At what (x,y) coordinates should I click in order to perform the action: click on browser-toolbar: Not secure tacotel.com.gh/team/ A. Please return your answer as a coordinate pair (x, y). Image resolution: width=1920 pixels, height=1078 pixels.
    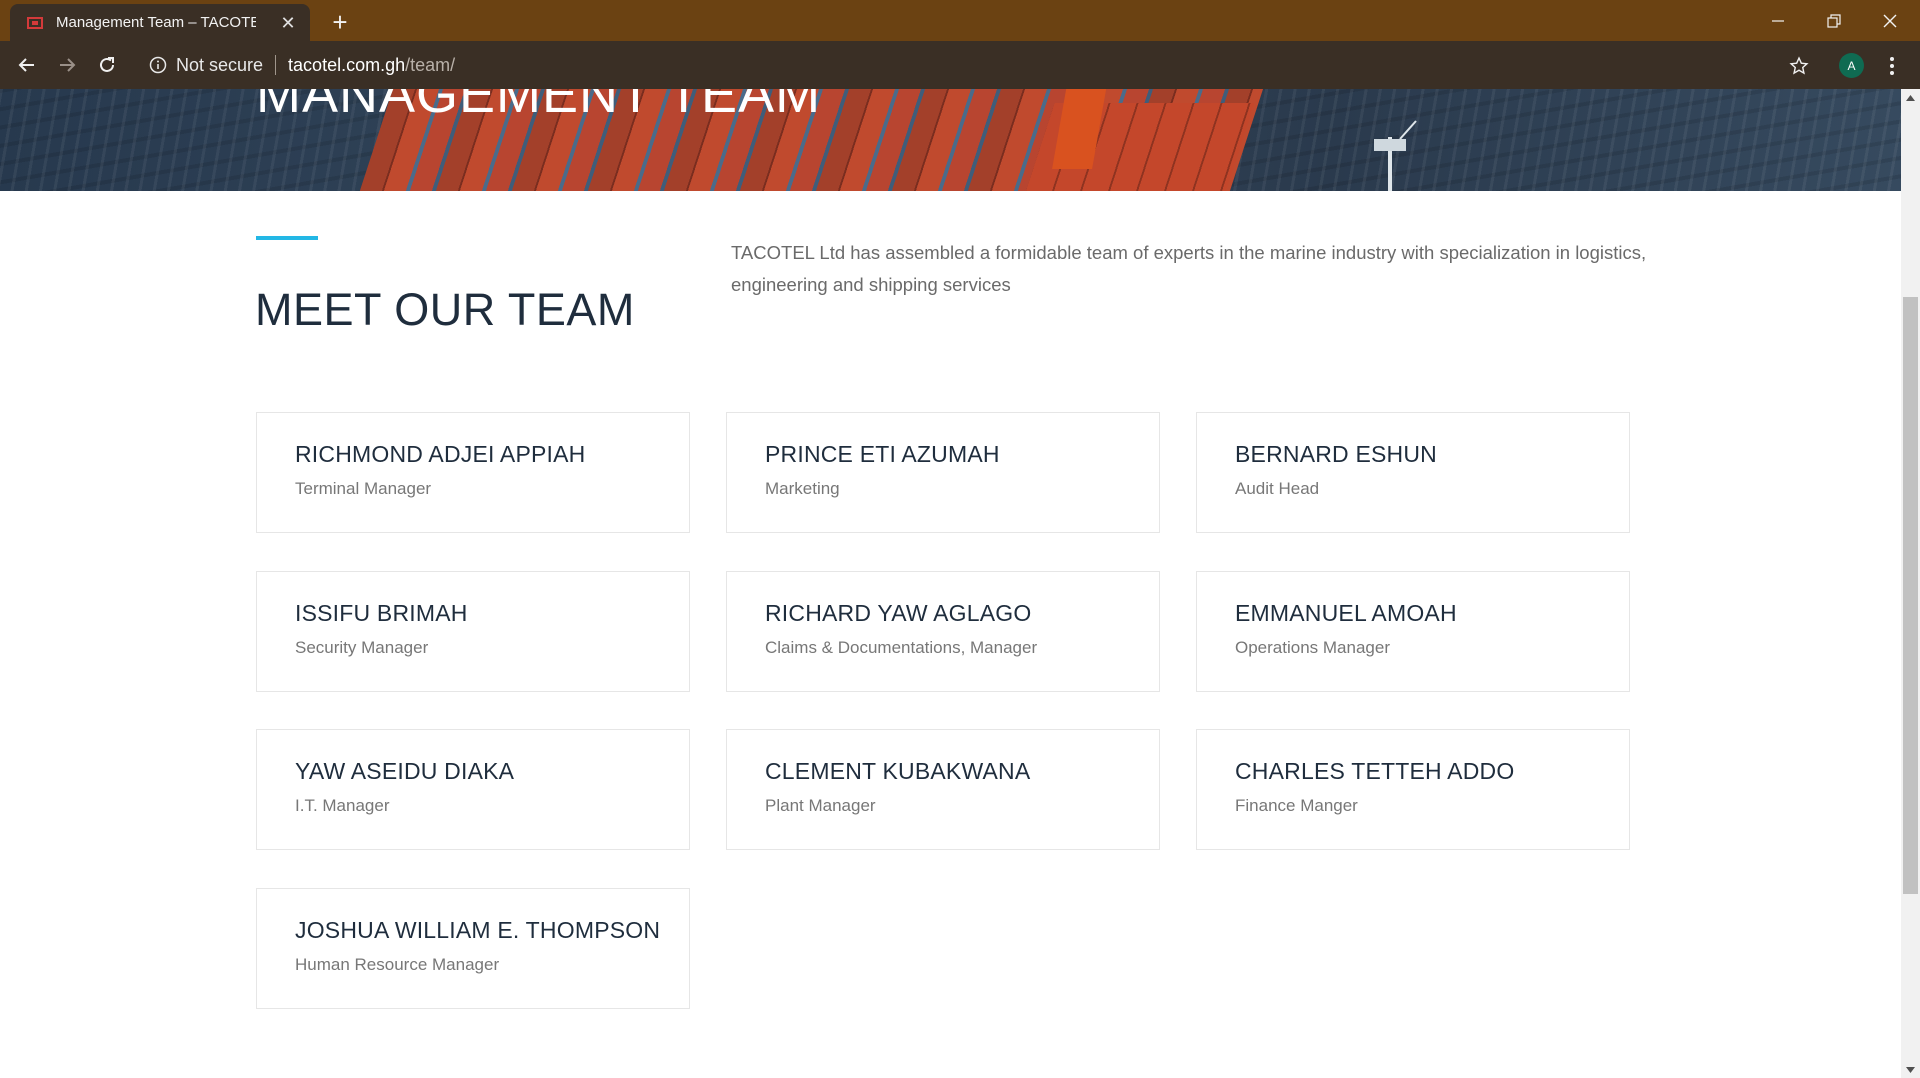
    Looking at the image, I should click on (960, 65).